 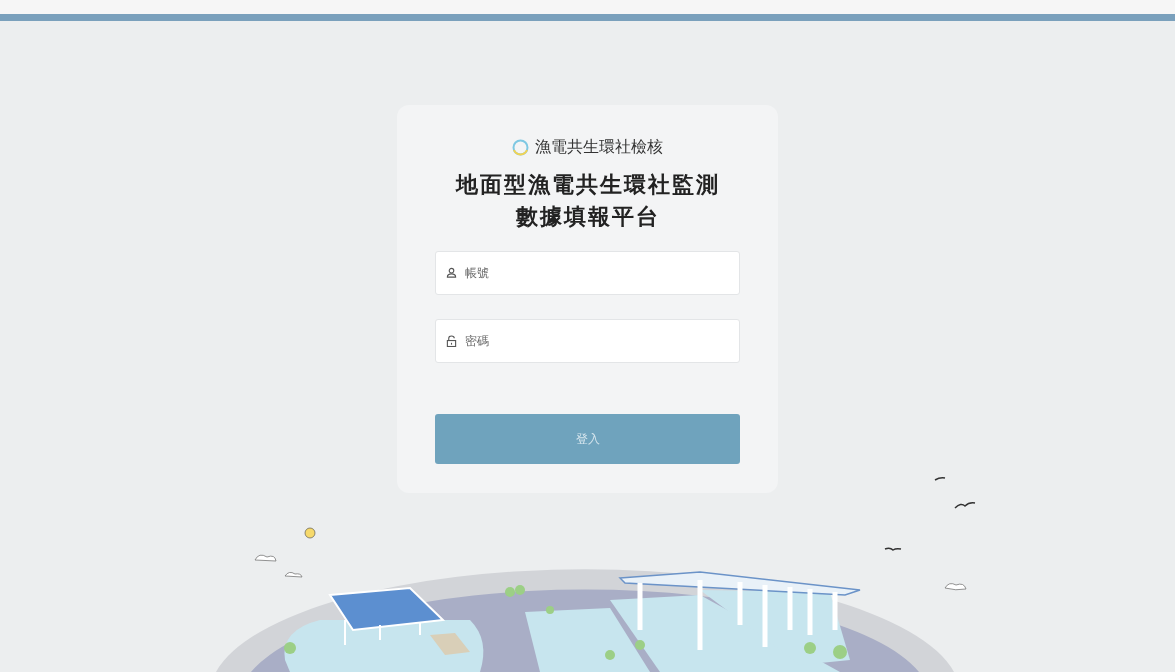 What do you see at coordinates (587, 273) in the screenshot?
I see `account-field: 帳號` at bounding box center [587, 273].